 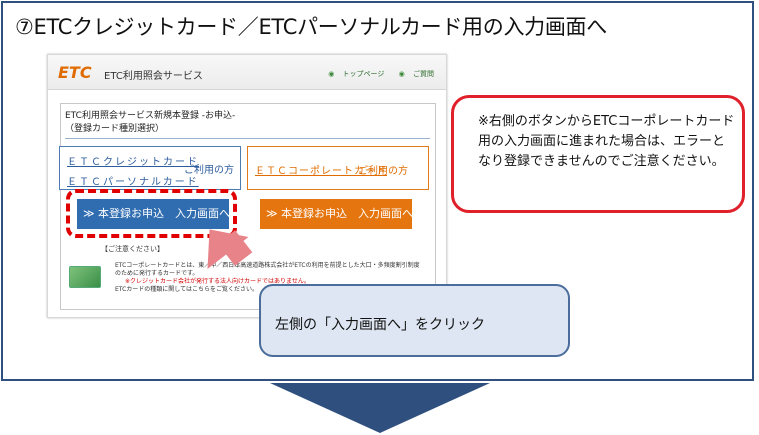 What do you see at coordinates (133, 160) in the screenshot?
I see `credit-card-link: ＥＴＣクレジットカード` at bounding box center [133, 160].